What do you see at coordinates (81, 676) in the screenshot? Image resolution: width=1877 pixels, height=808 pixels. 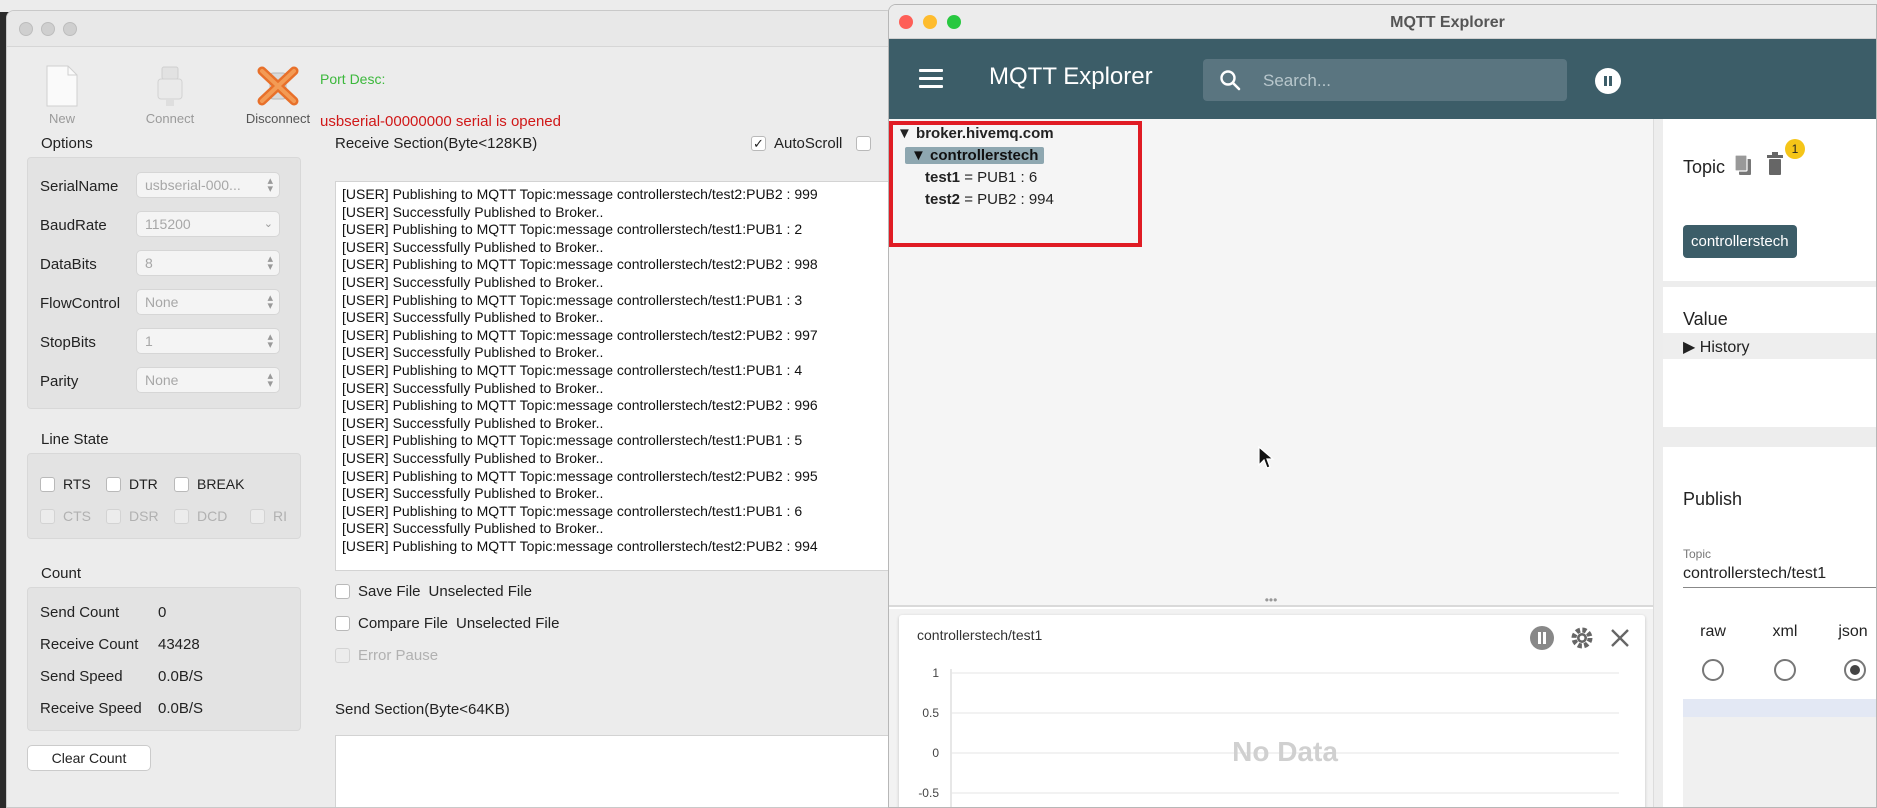 I see `send-speed-label: Send Speed` at bounding box center [81, 676].